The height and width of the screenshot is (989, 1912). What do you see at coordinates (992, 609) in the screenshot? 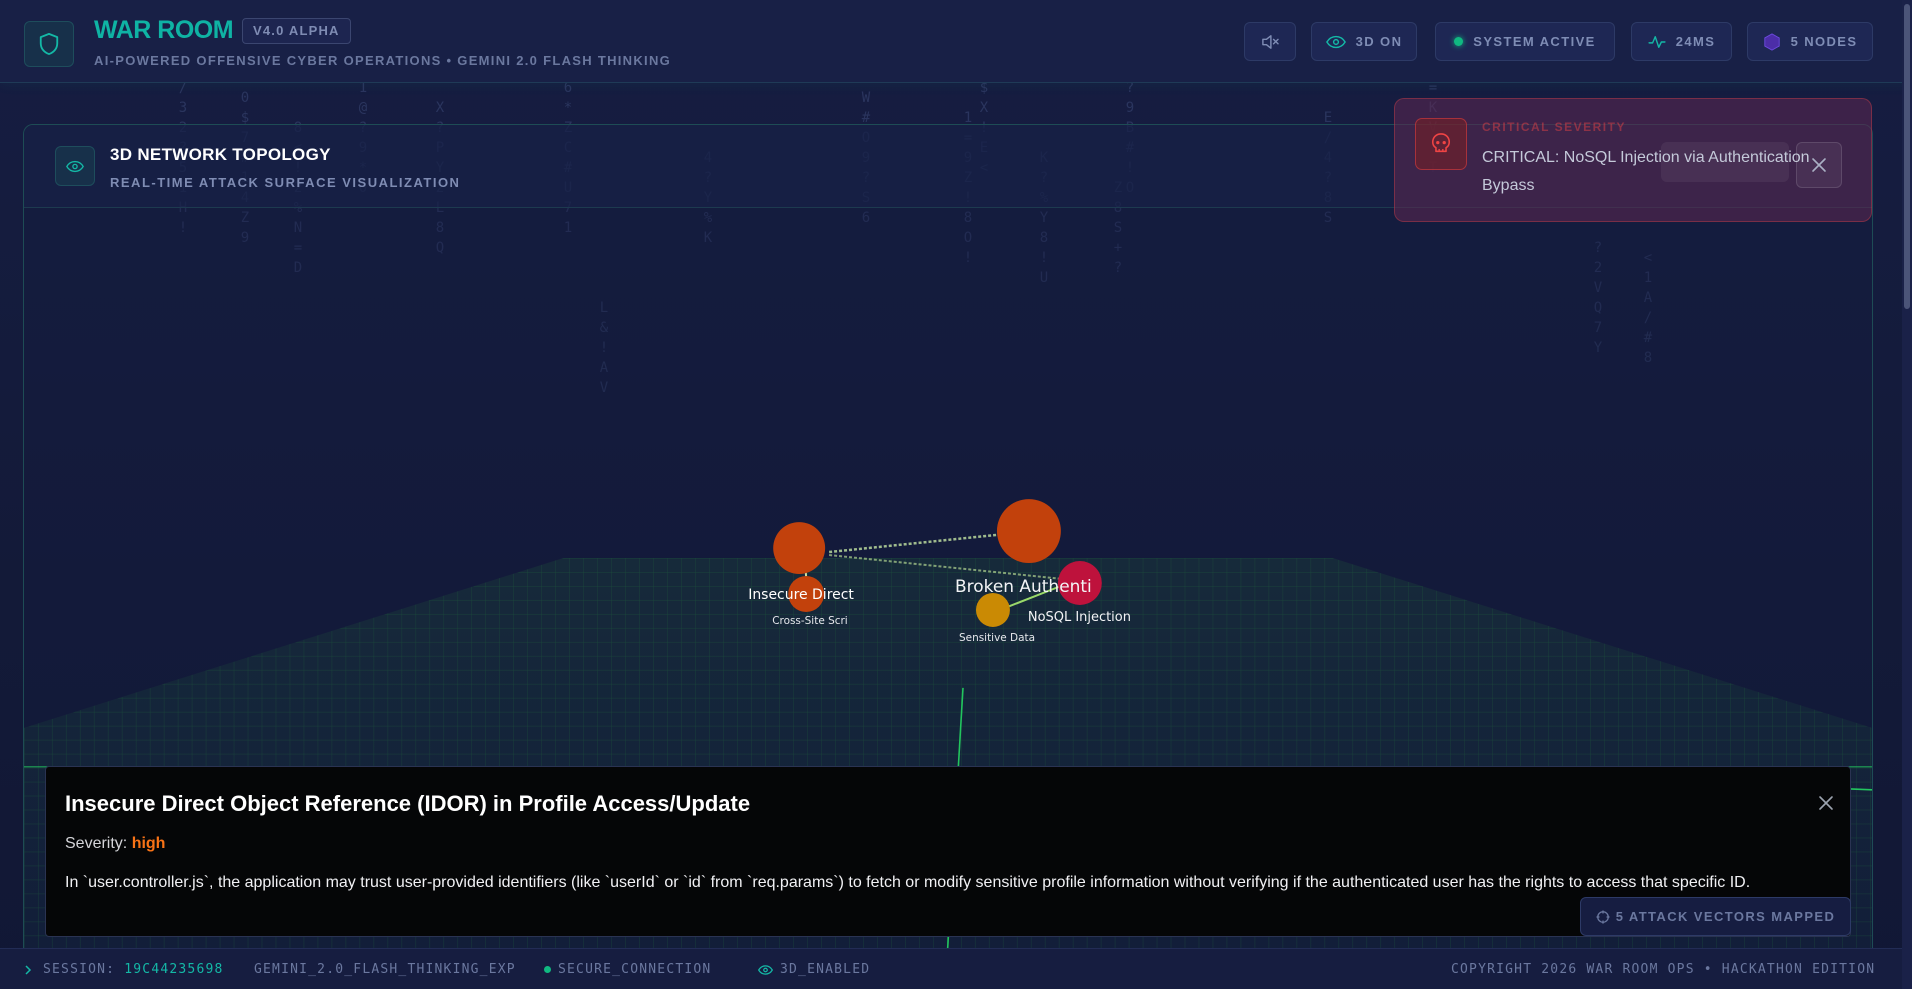
I see `node-sensitive-data` at bounding box center [992, 609].